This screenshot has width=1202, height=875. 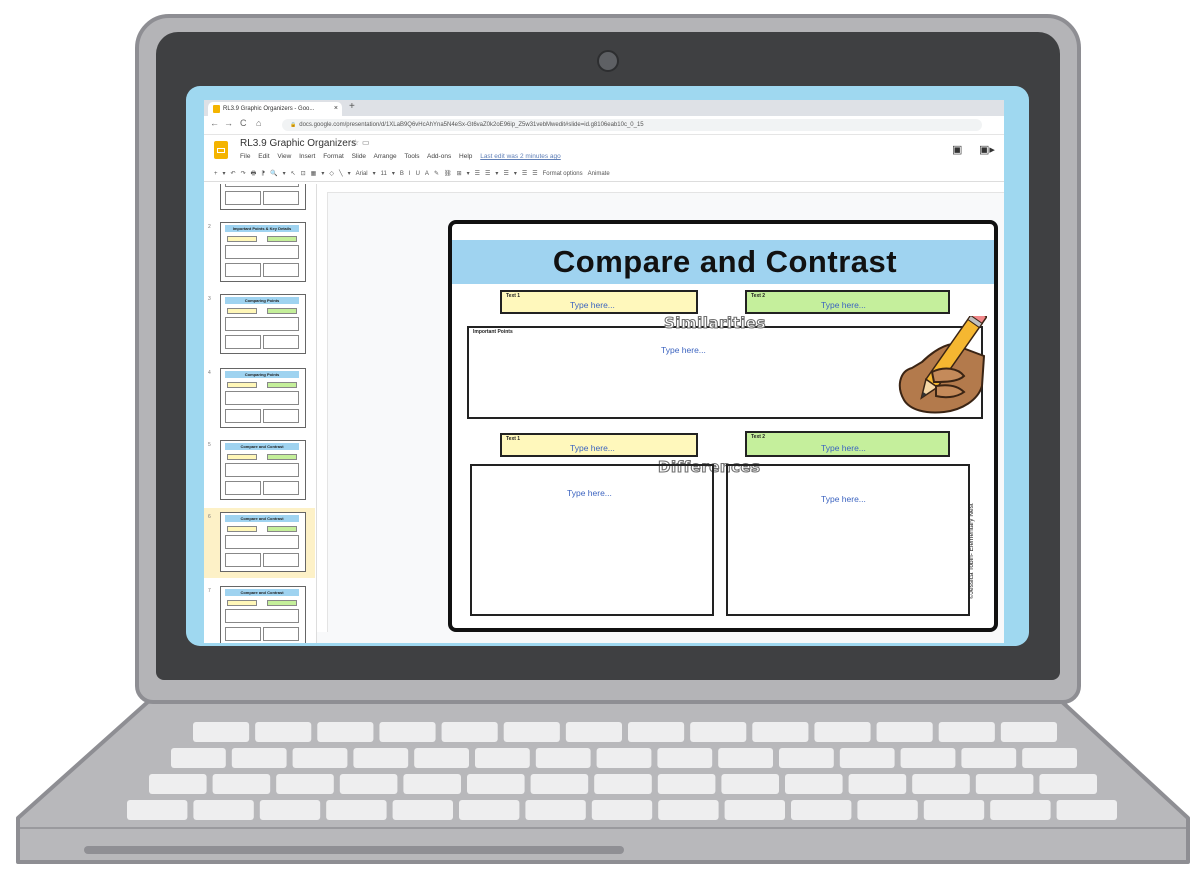 I want to click on menu-addons: Add-ons, so click(x=439, y=156).